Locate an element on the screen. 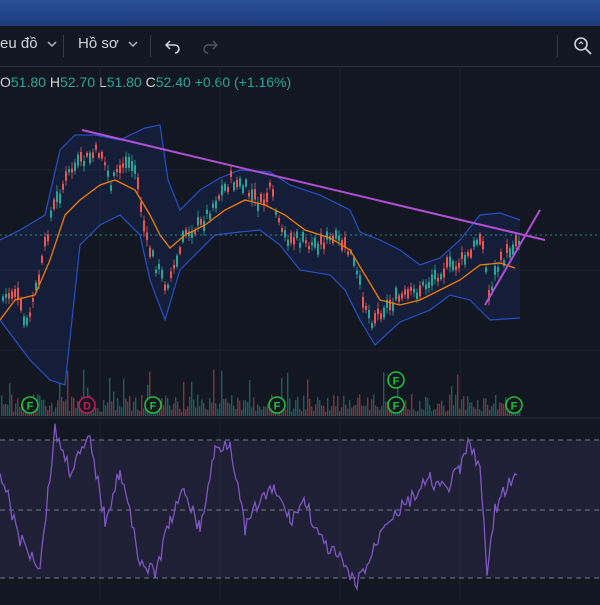  profile-dropdown: Hồ sơ is located at coordinates (108, 43).